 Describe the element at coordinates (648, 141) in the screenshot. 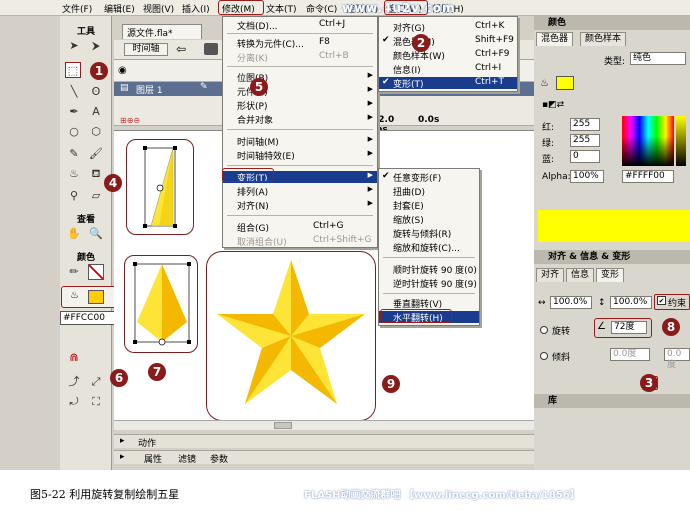

I see `color-spectrum` at that location.